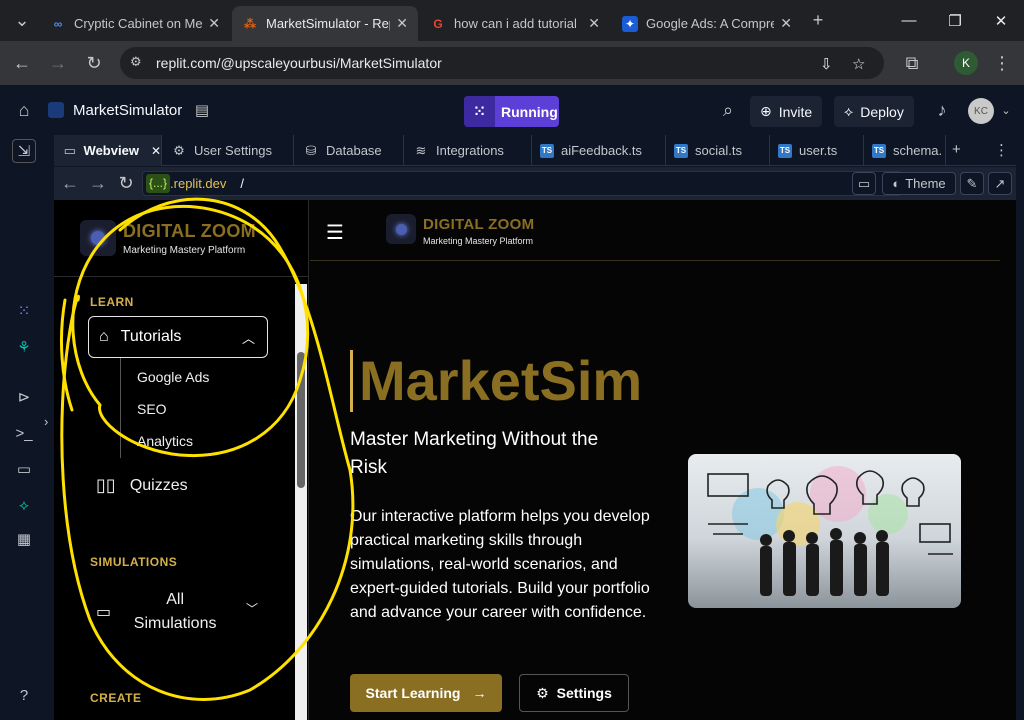 The width and height of the screenshot is (1024, 720). Describe the element at coordinates (955, 20) in the screenshot. I see `restore-icon: ❐` at that location.